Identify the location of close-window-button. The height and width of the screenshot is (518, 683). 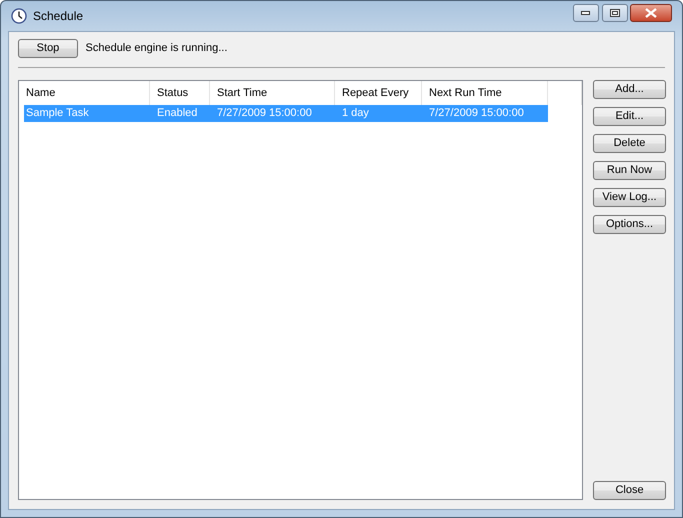
(651, 13).